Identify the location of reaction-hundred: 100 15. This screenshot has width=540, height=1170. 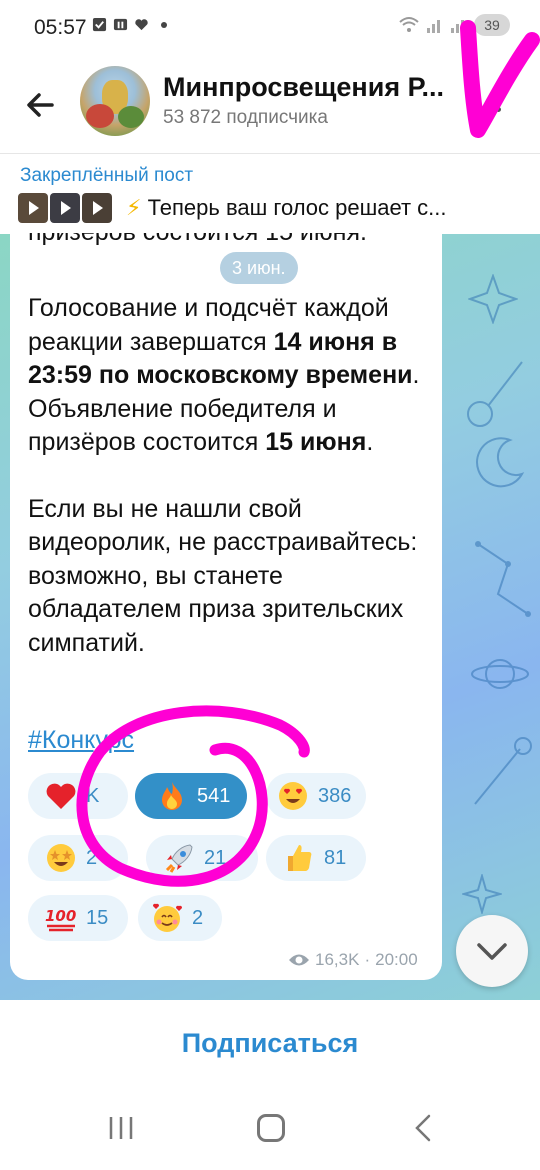
(78, 918).